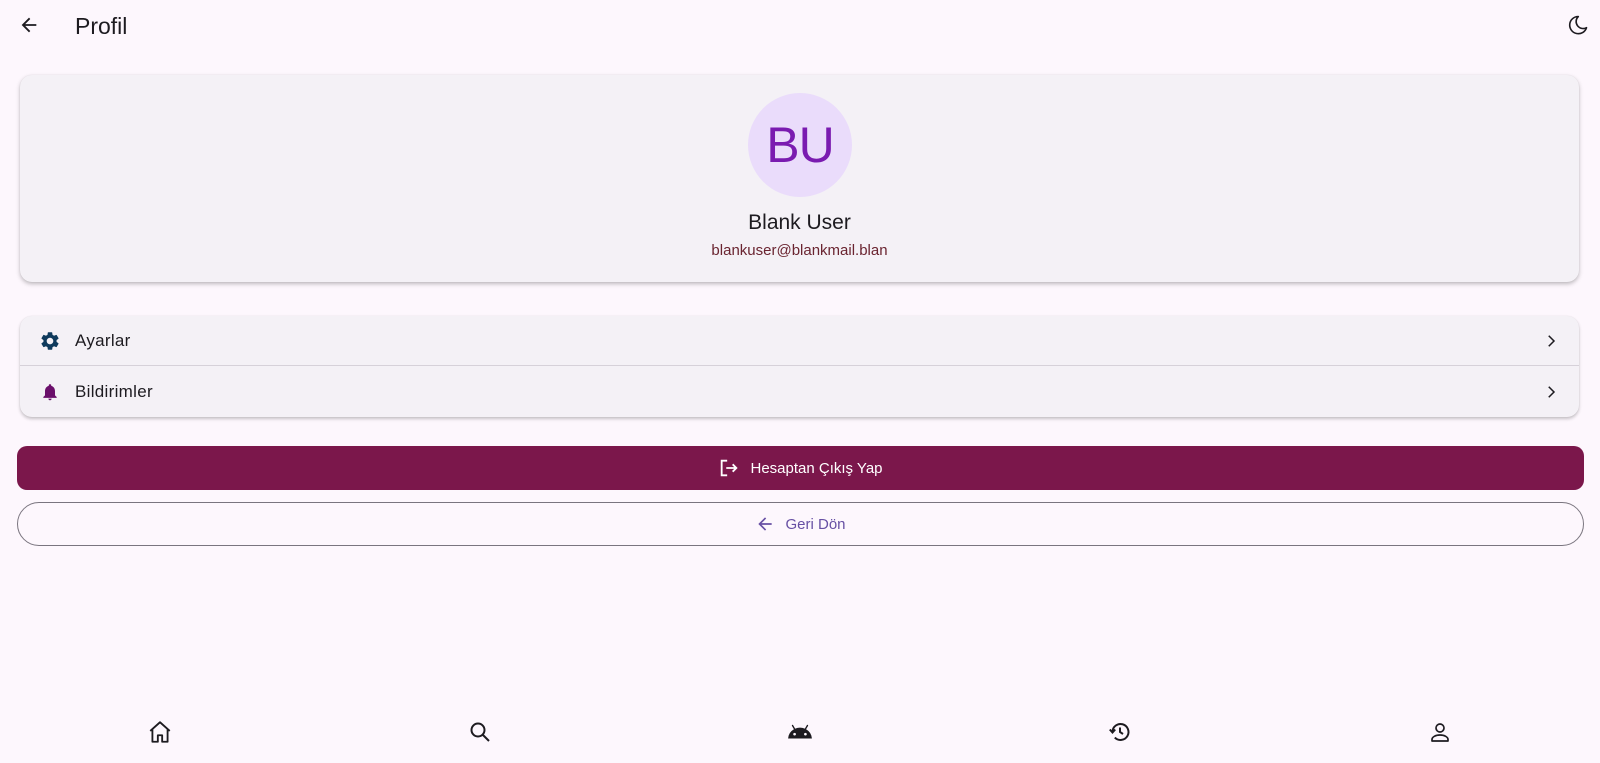 The width and height of the screenshot is (1600, 763). I want to click on go-back-label: Geri Dön, so click(815, 524).